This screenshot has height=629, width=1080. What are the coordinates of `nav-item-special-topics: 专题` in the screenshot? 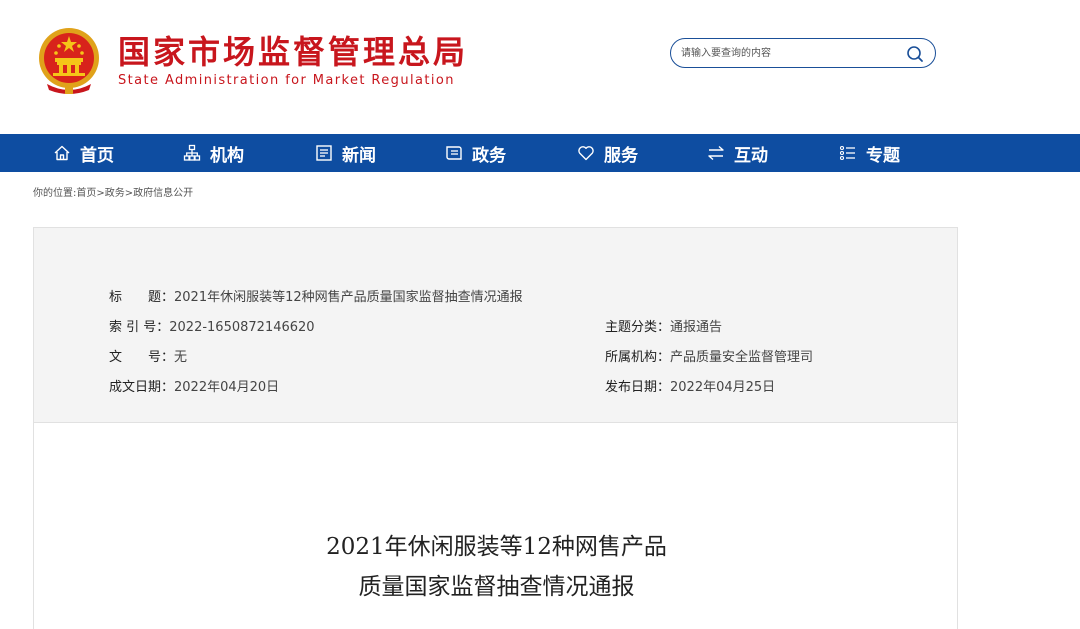 It's located at (869, 153).